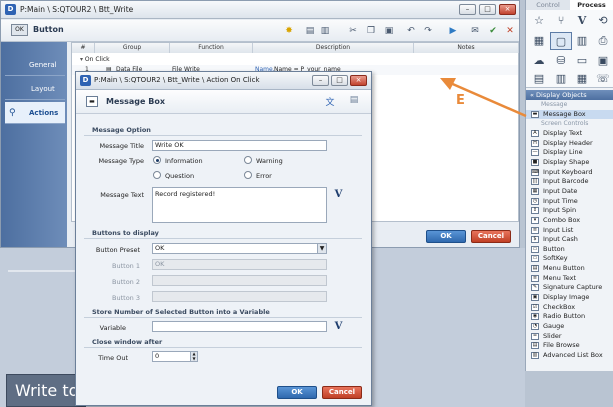 Image resolution: width=613 pixels, height=407 pixels. I want to click on radio-information, so click(157, 160).